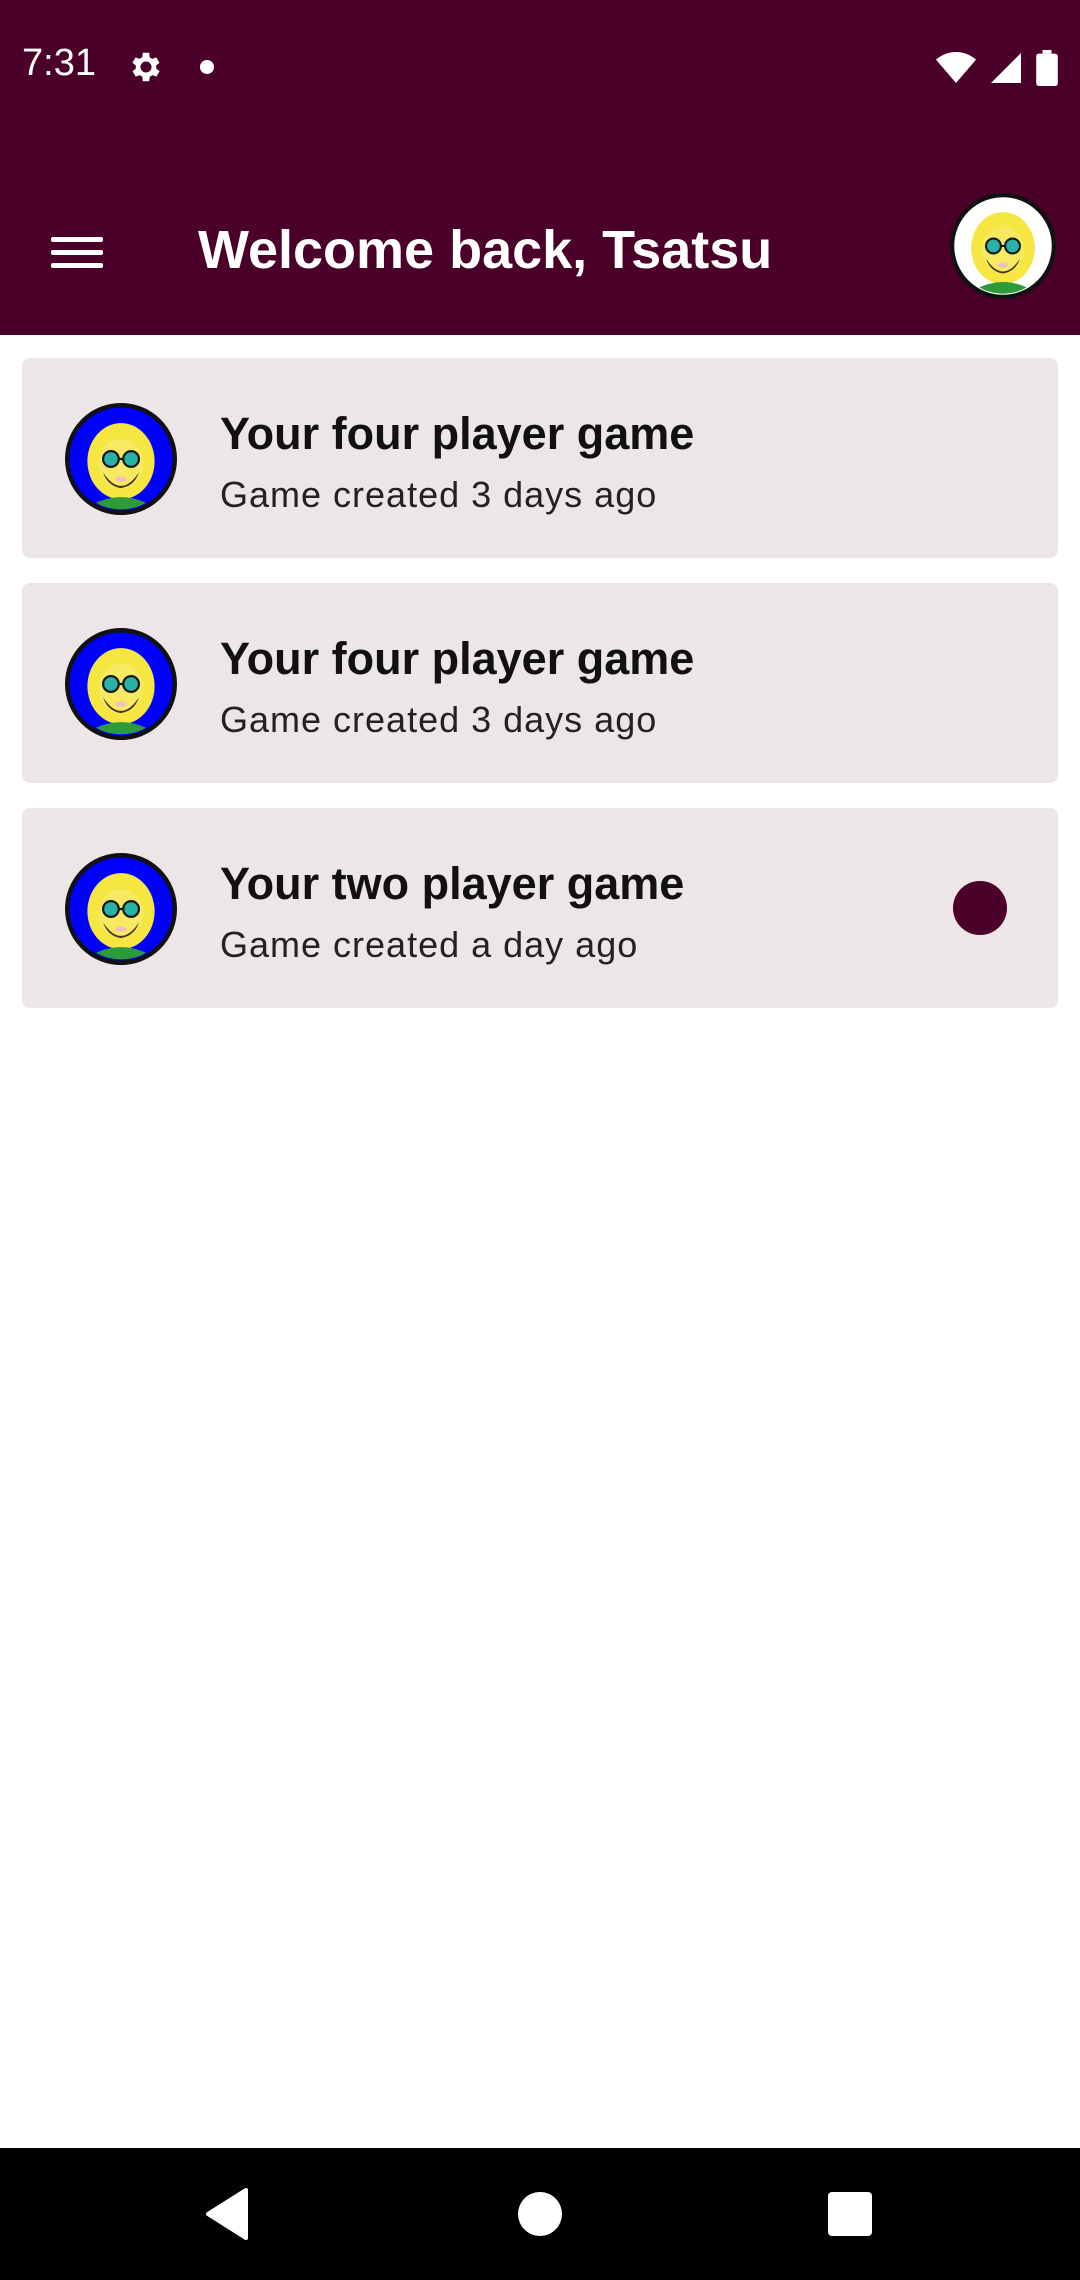  I want to click on status-bar: 7:31, so click(540, 67).